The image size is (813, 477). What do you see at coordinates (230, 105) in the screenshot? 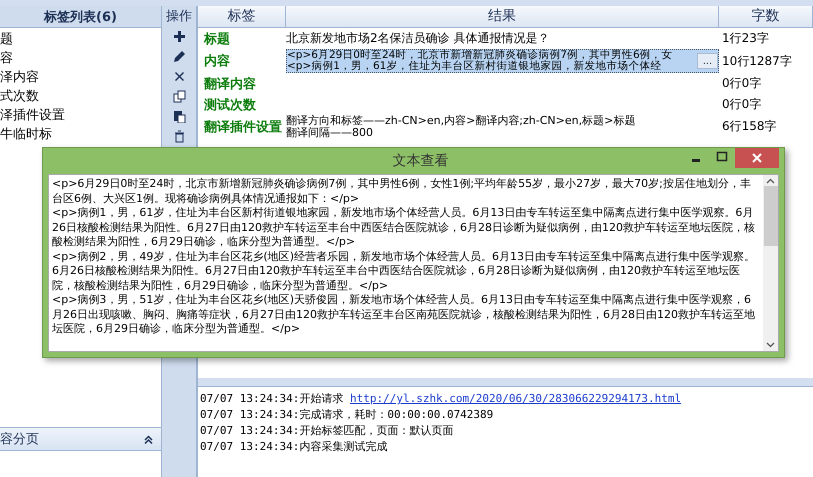
I see `tag-cell-text: 测试次数` at bounding box center [230, 105].